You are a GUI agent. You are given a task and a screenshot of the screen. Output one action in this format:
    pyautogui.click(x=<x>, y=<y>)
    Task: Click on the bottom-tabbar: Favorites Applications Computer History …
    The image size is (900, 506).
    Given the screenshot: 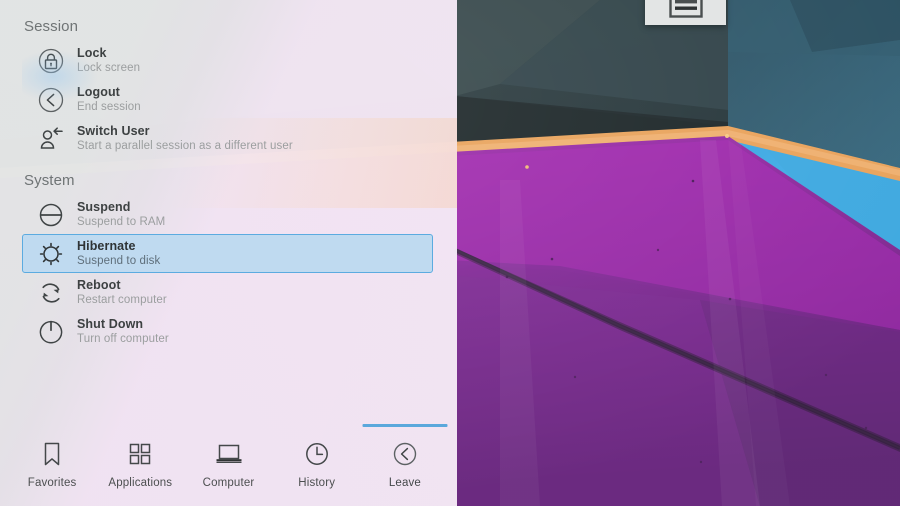 What is the action you would take?
    pyautogui.click(x=228, y=463)
    